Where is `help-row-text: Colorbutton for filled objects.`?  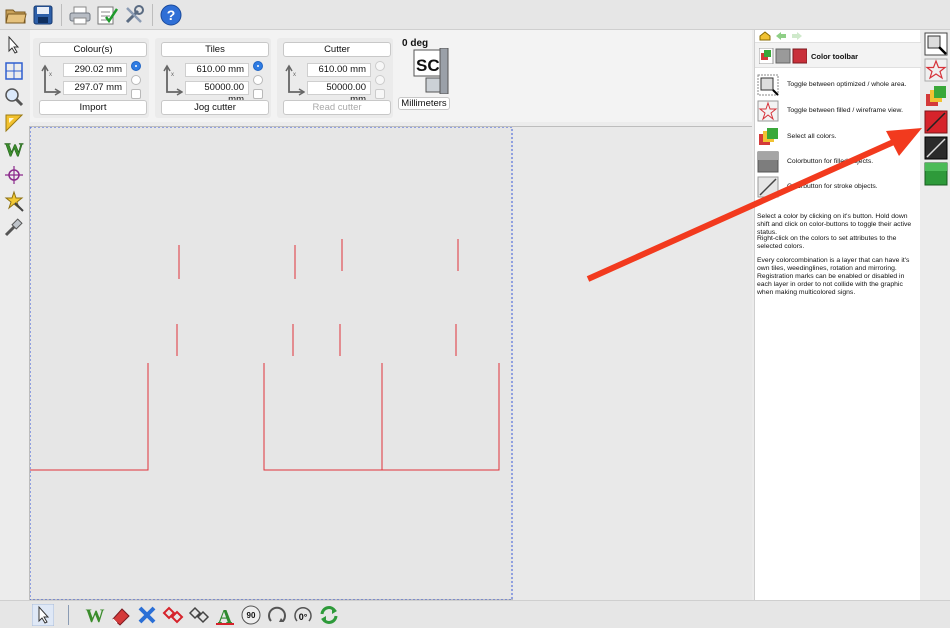 help-row-text: Colorbutton for filled objects. is located at coordinates (830, 161).